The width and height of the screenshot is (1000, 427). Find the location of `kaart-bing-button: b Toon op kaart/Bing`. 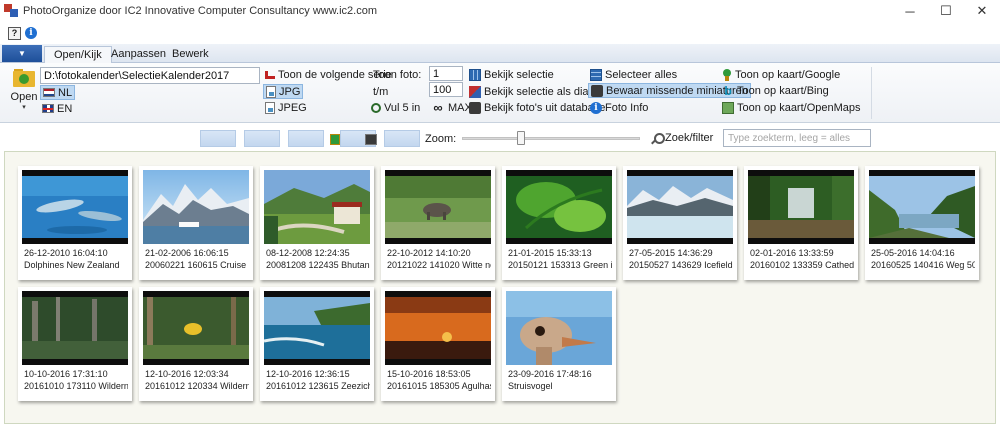

kaart-bing-button: b Toon op kaart/Bing is located at coordinates (775, 90).